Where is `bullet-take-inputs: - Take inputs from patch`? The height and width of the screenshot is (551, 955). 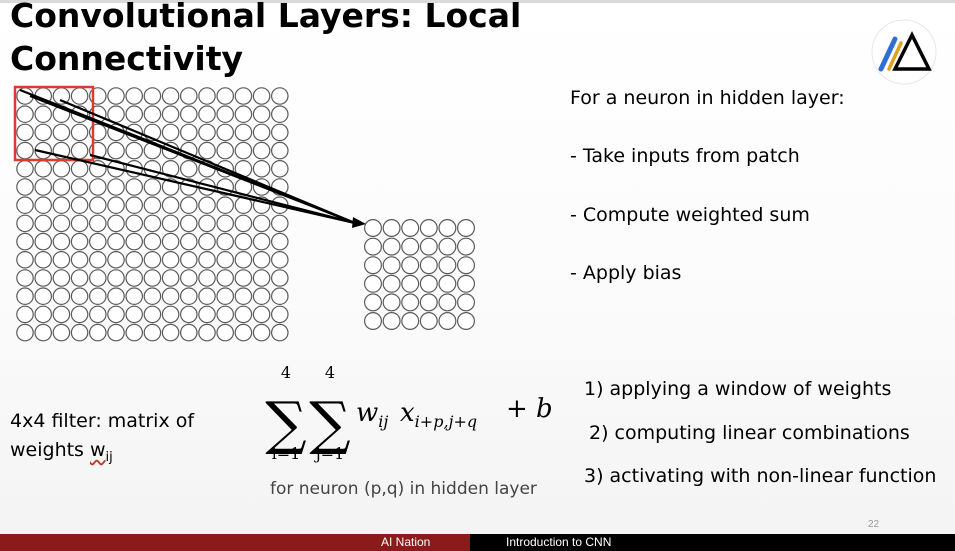
bullet-take-inputs: - Take inputs from patch is located at coordinates (685, 156).